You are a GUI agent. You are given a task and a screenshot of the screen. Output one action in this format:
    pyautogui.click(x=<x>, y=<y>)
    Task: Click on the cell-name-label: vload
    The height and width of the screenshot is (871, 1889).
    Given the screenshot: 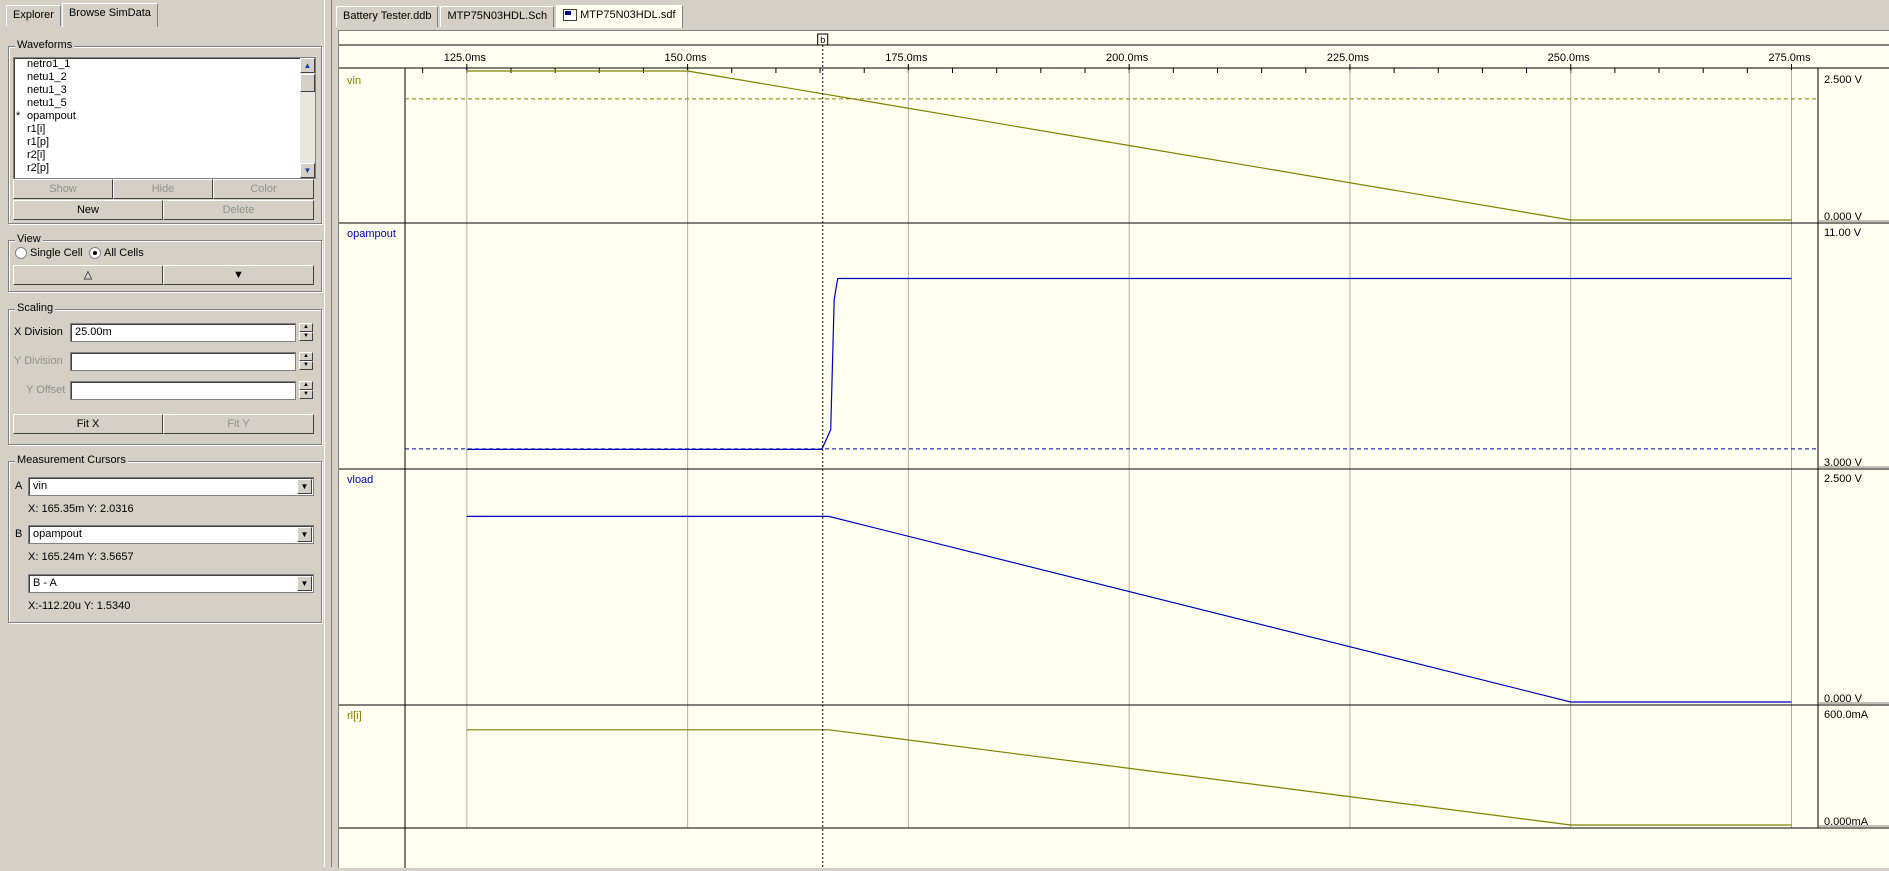 What is the action you would take?
    pyautogui.click(x=360, y=480)
    